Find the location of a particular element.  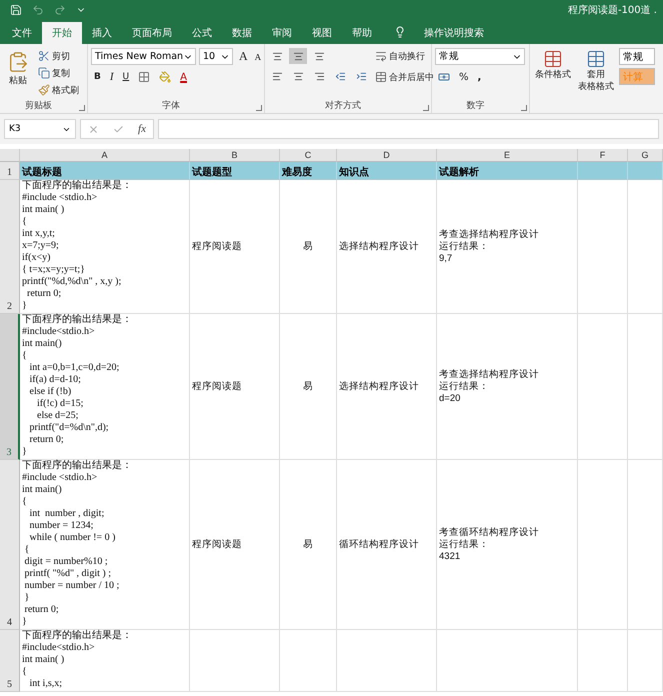

question-cell: 下面程序的输出结果是： #include<stdio.h> int main( ) { int i,s,x; is located at coordinates (105, 661).